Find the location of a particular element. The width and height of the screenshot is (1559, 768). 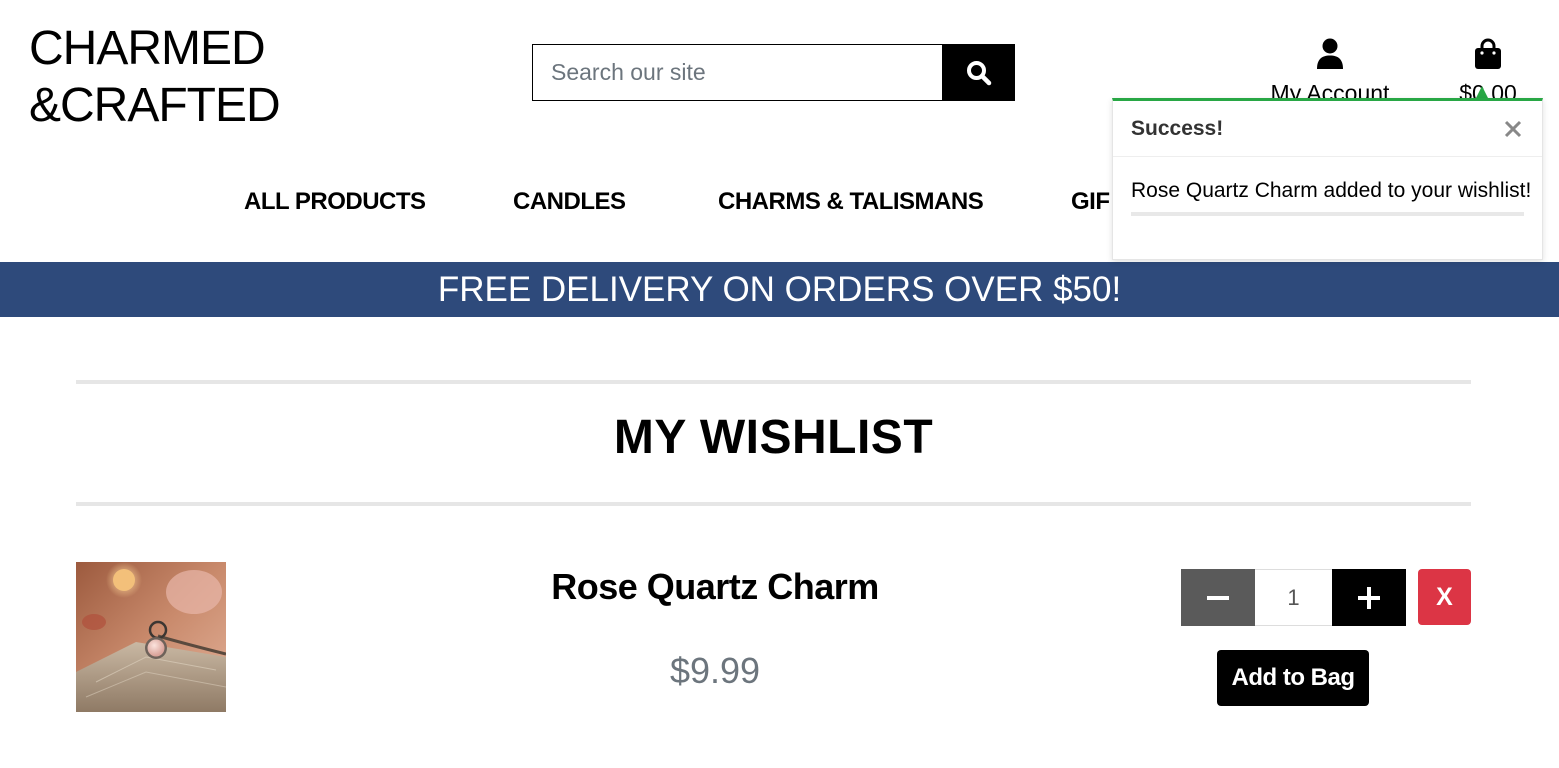

toast-title: Success! is located at coordinates (1177, 128).